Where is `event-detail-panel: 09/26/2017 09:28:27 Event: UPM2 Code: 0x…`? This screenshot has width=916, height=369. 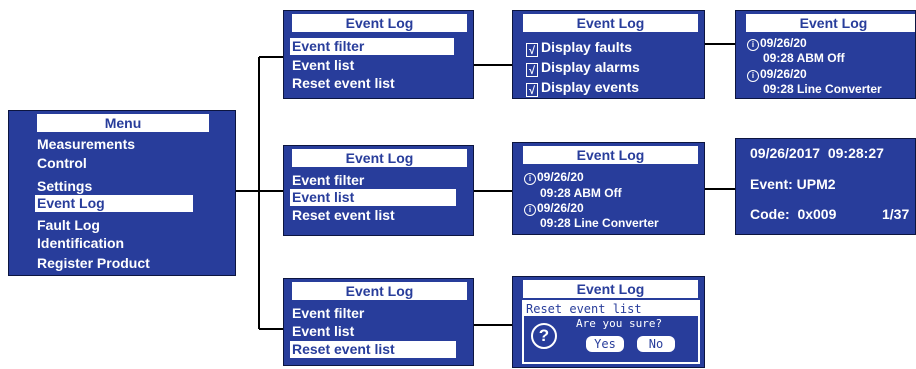
event-detail-panel: 09/26/2017 09:28:27 Event: UPM2 Code: 0x… is located at coordinates (825, 186).